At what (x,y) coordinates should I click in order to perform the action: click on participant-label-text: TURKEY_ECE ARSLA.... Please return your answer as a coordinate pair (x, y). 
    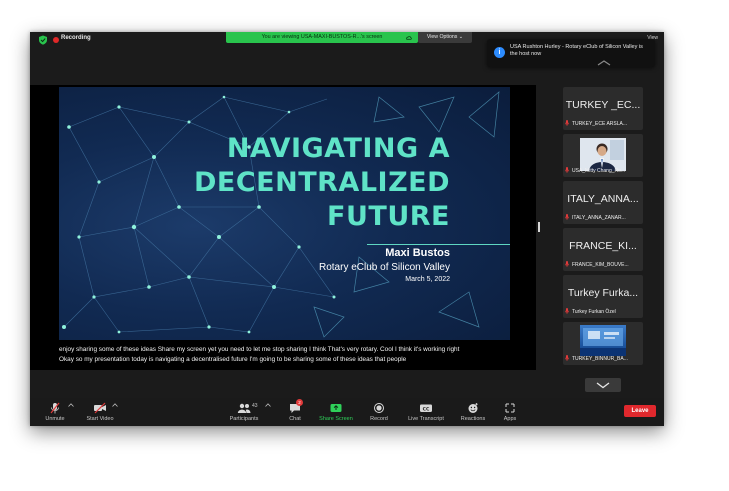
    Looking at the image, I should click on (600, 124).